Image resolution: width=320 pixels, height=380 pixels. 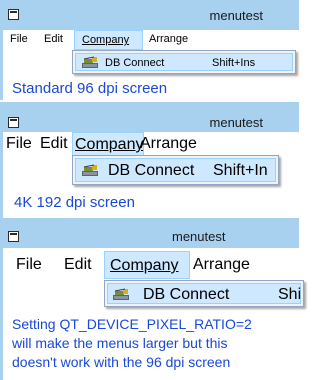 I want to click on company-dropdown: DB Connect Shift+In, so click(x=175, y=170).